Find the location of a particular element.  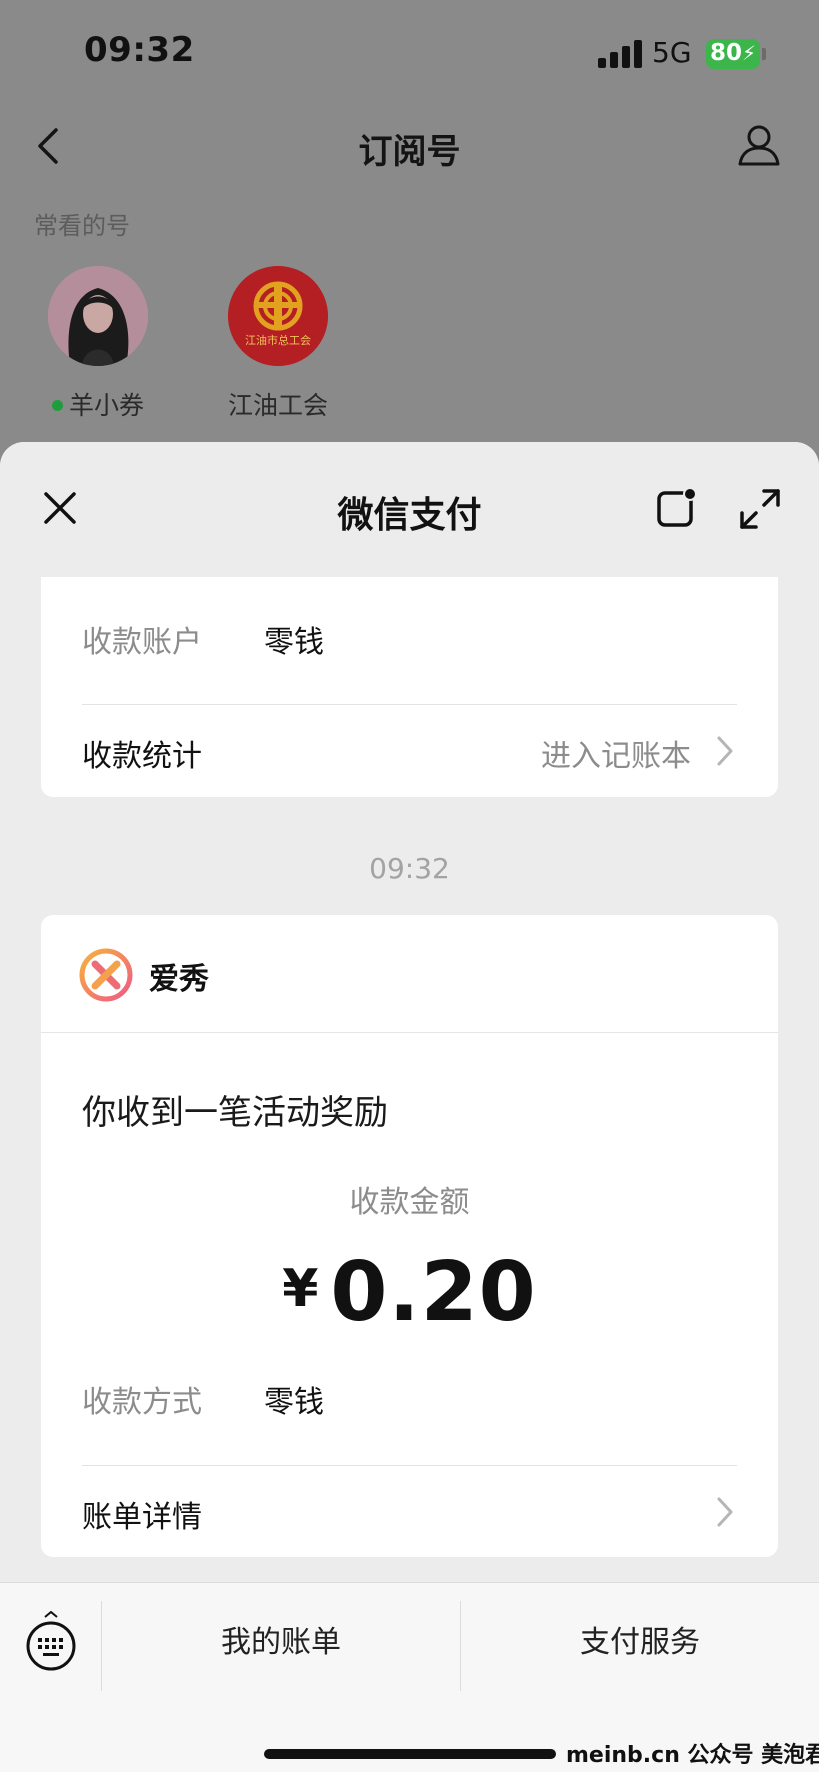

amount-display: ¥0.20 is located at coordinates (409, 1292).